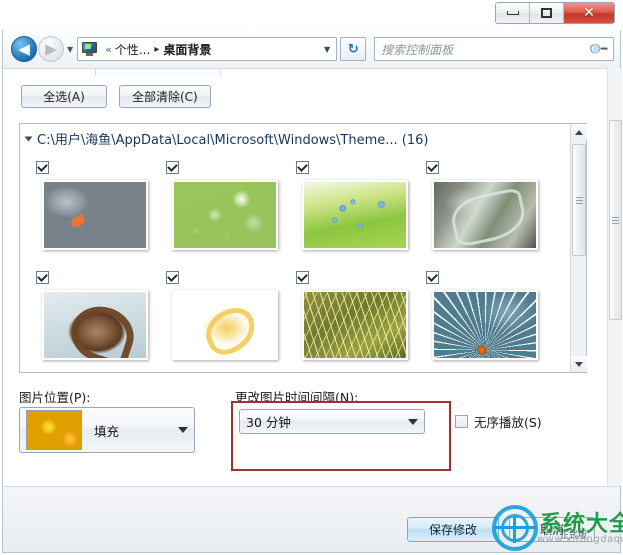  I want to click on scroll-down-button, so click(579, 364).